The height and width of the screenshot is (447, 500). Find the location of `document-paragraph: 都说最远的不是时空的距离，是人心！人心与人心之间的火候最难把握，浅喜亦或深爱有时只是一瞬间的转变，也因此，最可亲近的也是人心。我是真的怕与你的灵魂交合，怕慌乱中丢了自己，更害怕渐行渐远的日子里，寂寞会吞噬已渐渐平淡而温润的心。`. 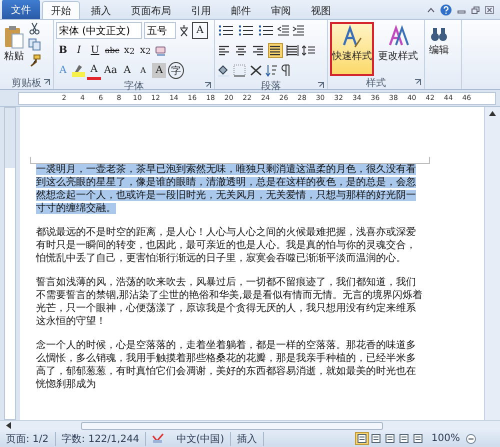

document-paragraph: 都说最远的不是时空的距离，是人心！人心与人心之间的火候最难把握，浅喜亦或深爱有时只是一瞬间的转变，也因此，最可亲近的也是人心。我是真的怕与你的灵魂交合，怕慌乱中丢了自己，更害怕渐行渐远的日子里，寂寞会吞噬已渐渐平淡而温润的心。 is located at coordinates (226, 245).